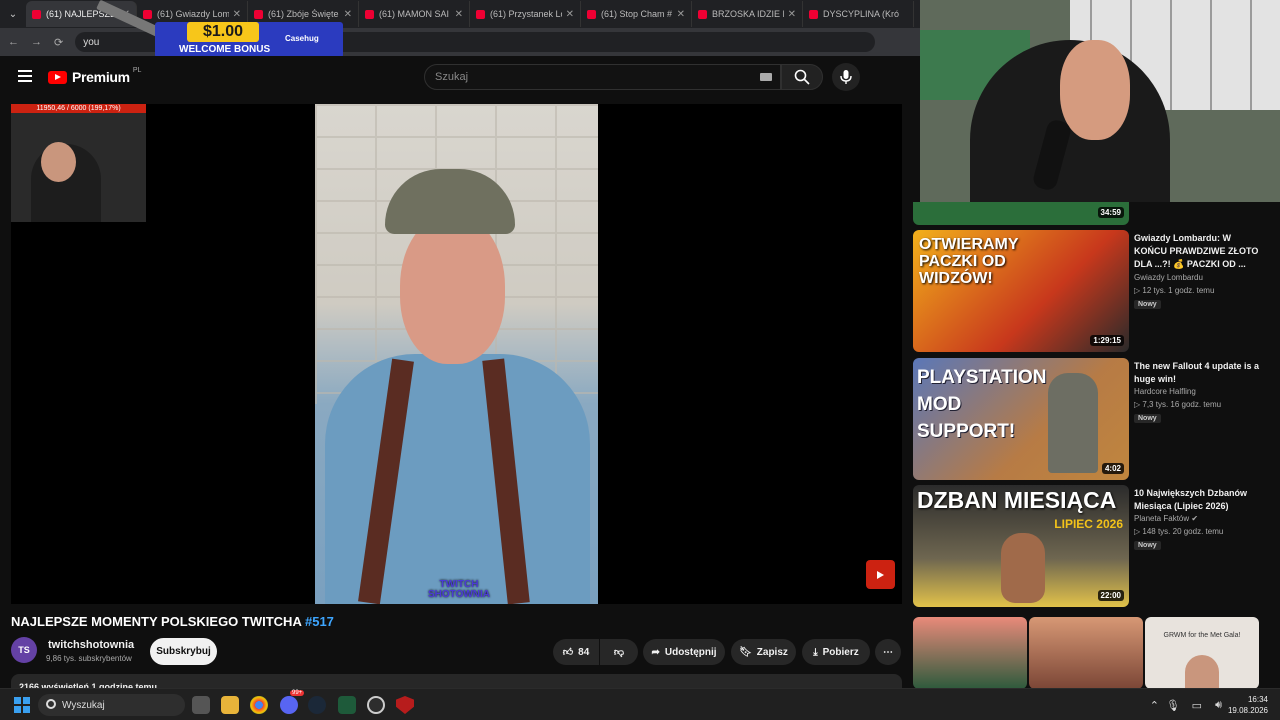  I want to click on browser-tab: DYSCYPLINA (Kró, so click(858, 14).